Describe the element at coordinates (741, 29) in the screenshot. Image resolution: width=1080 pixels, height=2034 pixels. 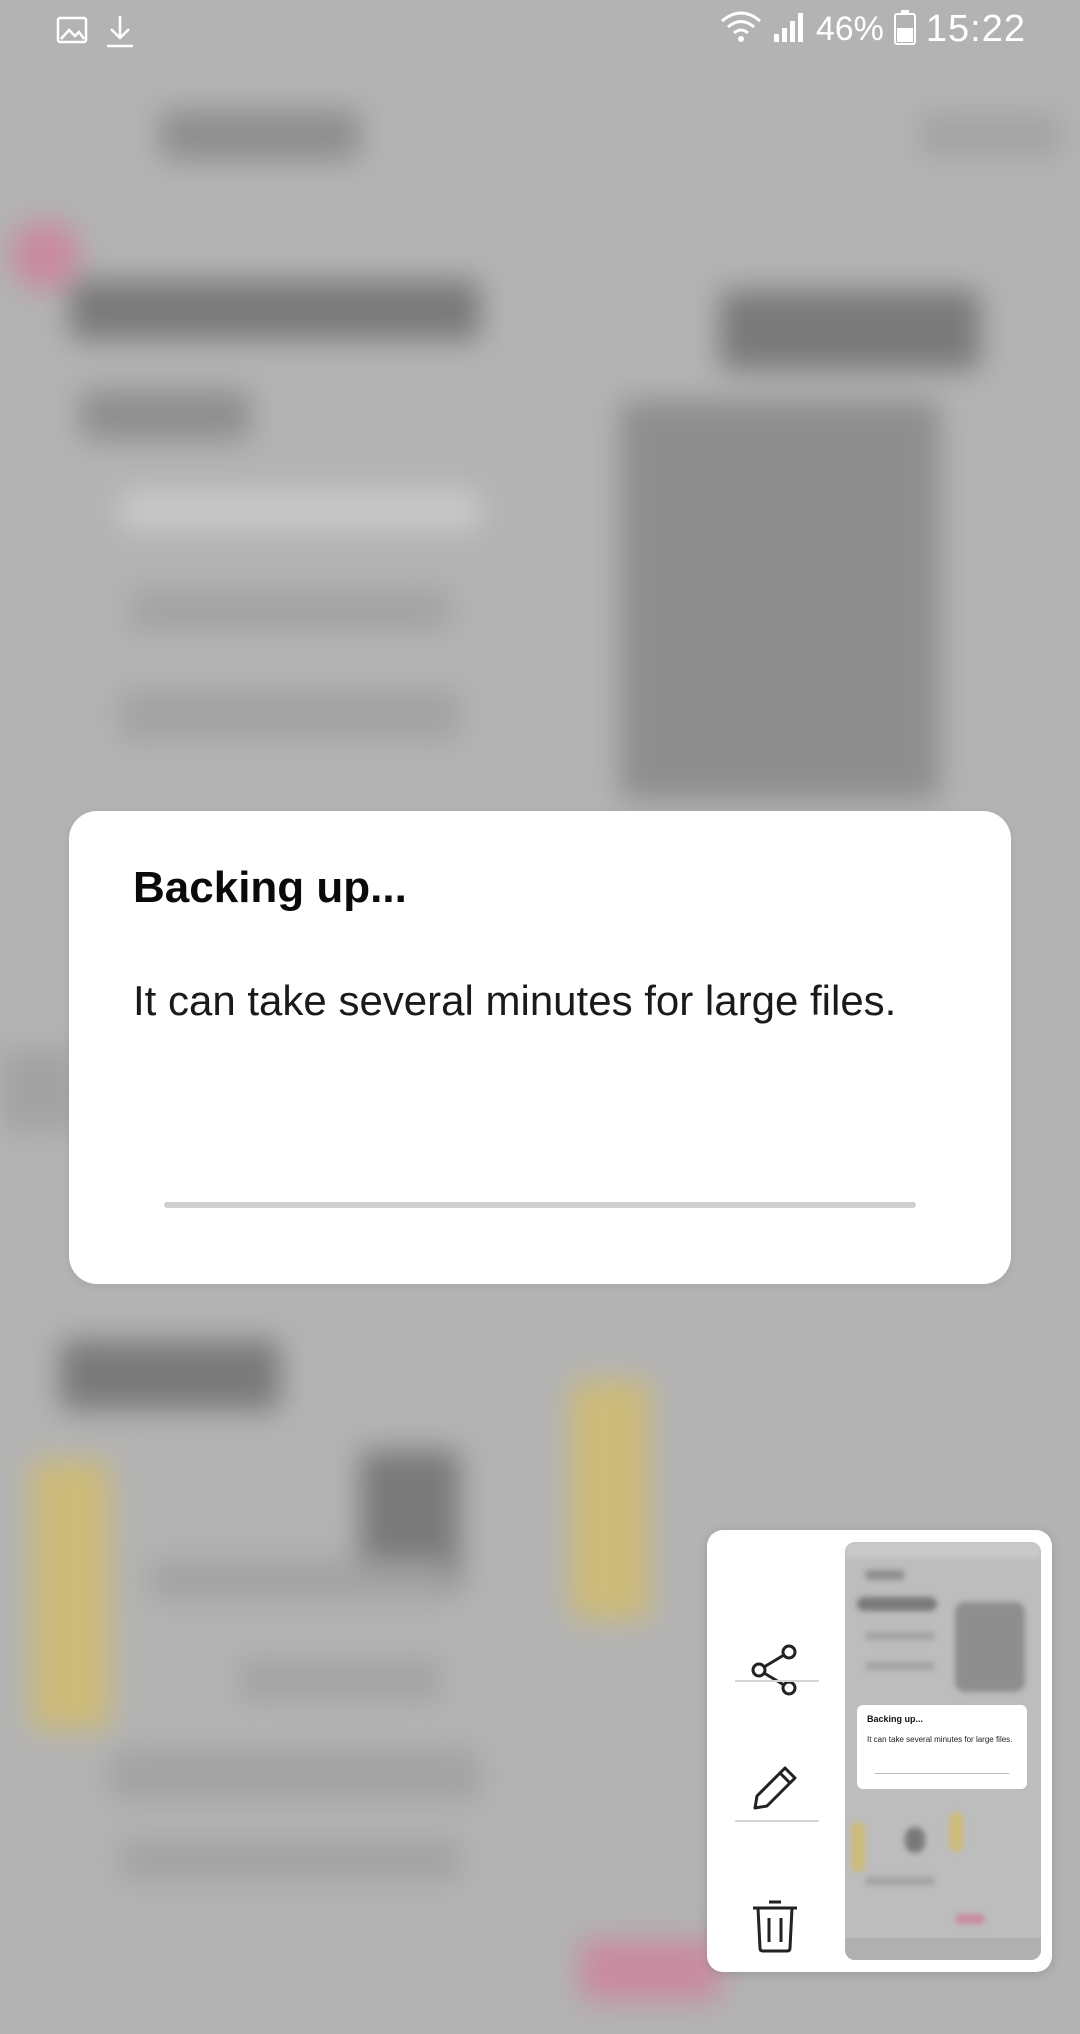
I see `wifi-icon` at that location.